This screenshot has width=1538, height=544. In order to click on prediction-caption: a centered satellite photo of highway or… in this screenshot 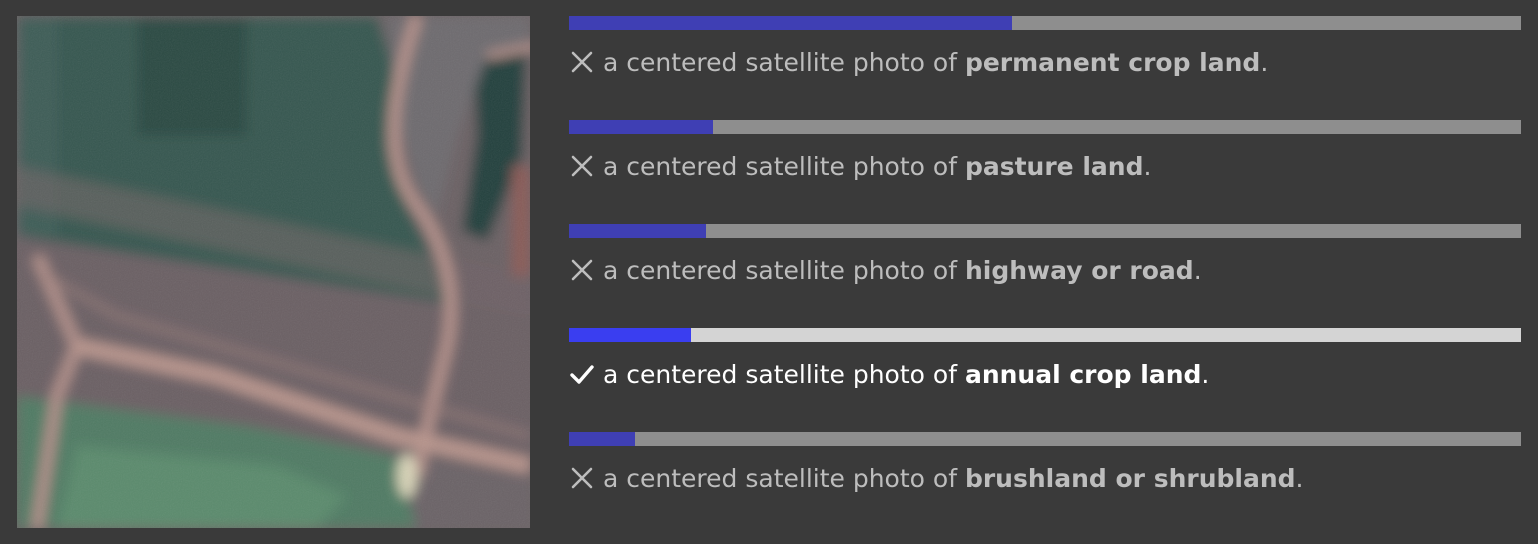, I will do `click(885, 271)`.